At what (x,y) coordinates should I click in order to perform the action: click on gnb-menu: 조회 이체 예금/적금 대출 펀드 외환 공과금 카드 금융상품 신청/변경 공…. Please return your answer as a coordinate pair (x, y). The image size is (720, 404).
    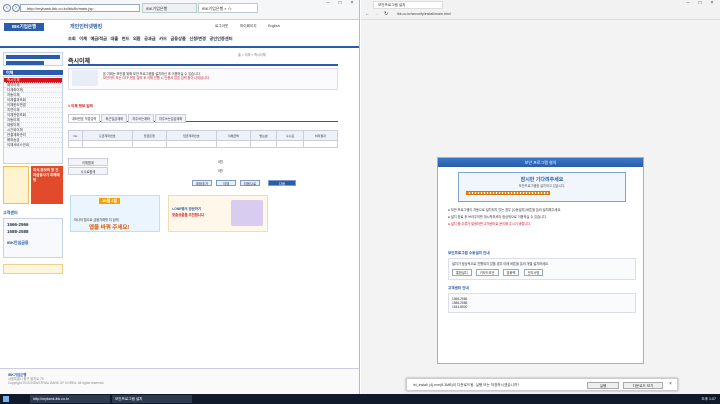
    Looking at the image, I should click on (213, 39).